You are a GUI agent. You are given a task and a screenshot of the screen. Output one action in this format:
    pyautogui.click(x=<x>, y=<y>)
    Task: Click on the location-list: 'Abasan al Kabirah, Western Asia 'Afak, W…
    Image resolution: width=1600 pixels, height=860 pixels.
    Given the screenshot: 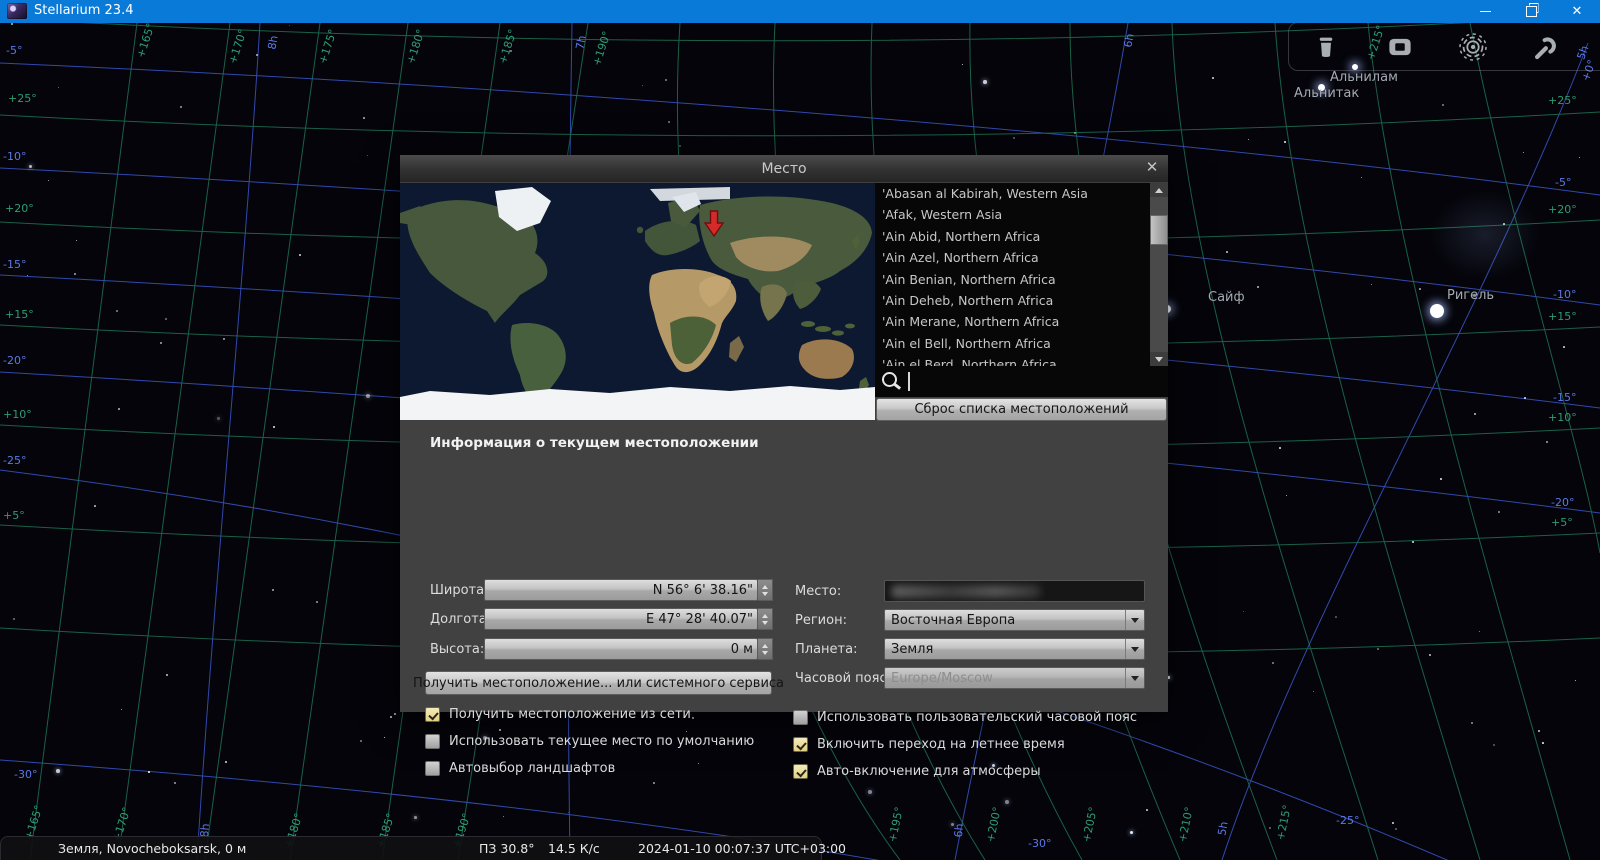 What is the action you would take?
    pyautogui.click(x=1012, y=274)
    